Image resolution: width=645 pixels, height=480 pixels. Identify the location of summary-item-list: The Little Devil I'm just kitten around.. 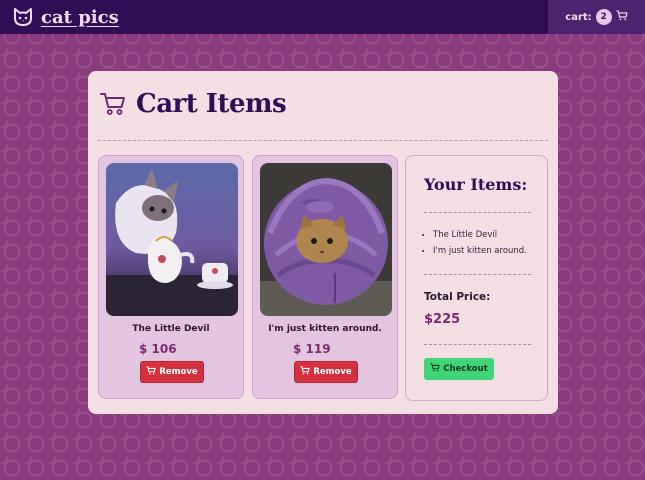
(475, 246).